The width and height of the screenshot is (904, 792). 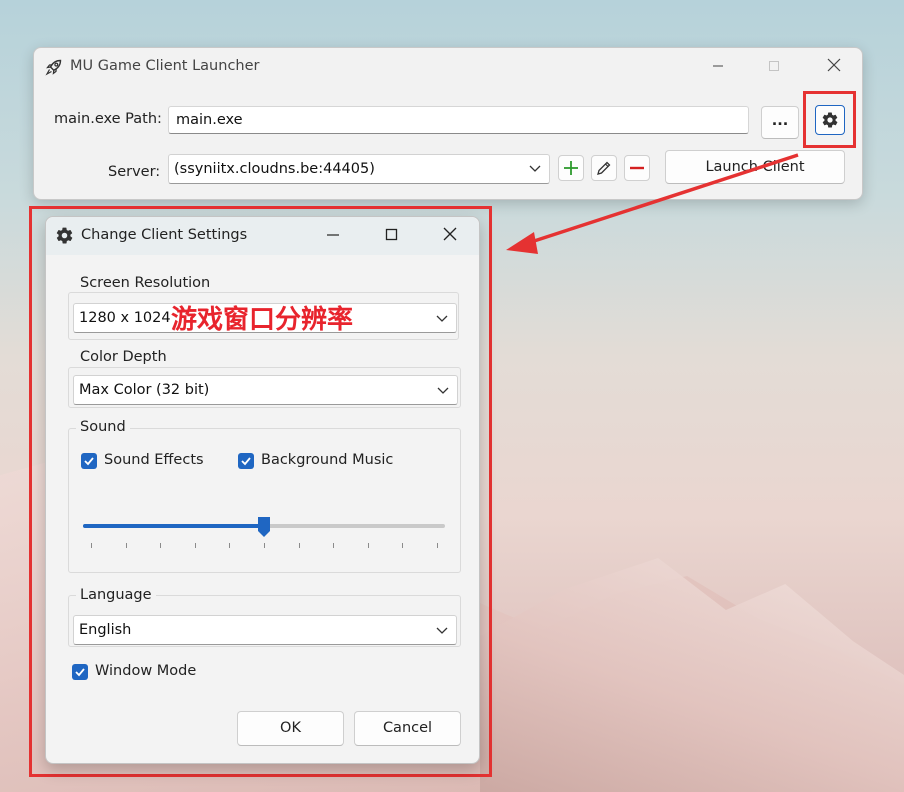 I want to click on language-select: English, so click(x=265, y=630).